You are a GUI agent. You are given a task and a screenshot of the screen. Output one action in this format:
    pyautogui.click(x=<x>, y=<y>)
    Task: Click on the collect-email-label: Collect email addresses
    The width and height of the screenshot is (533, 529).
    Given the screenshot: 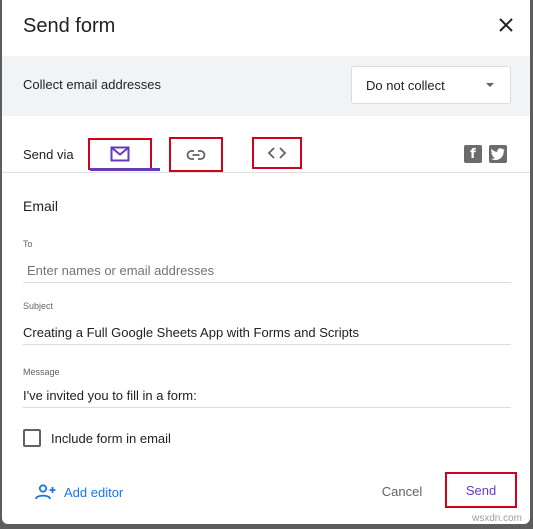 What is the action you would take?
    pyautogui.click(x=92, y=84)
    